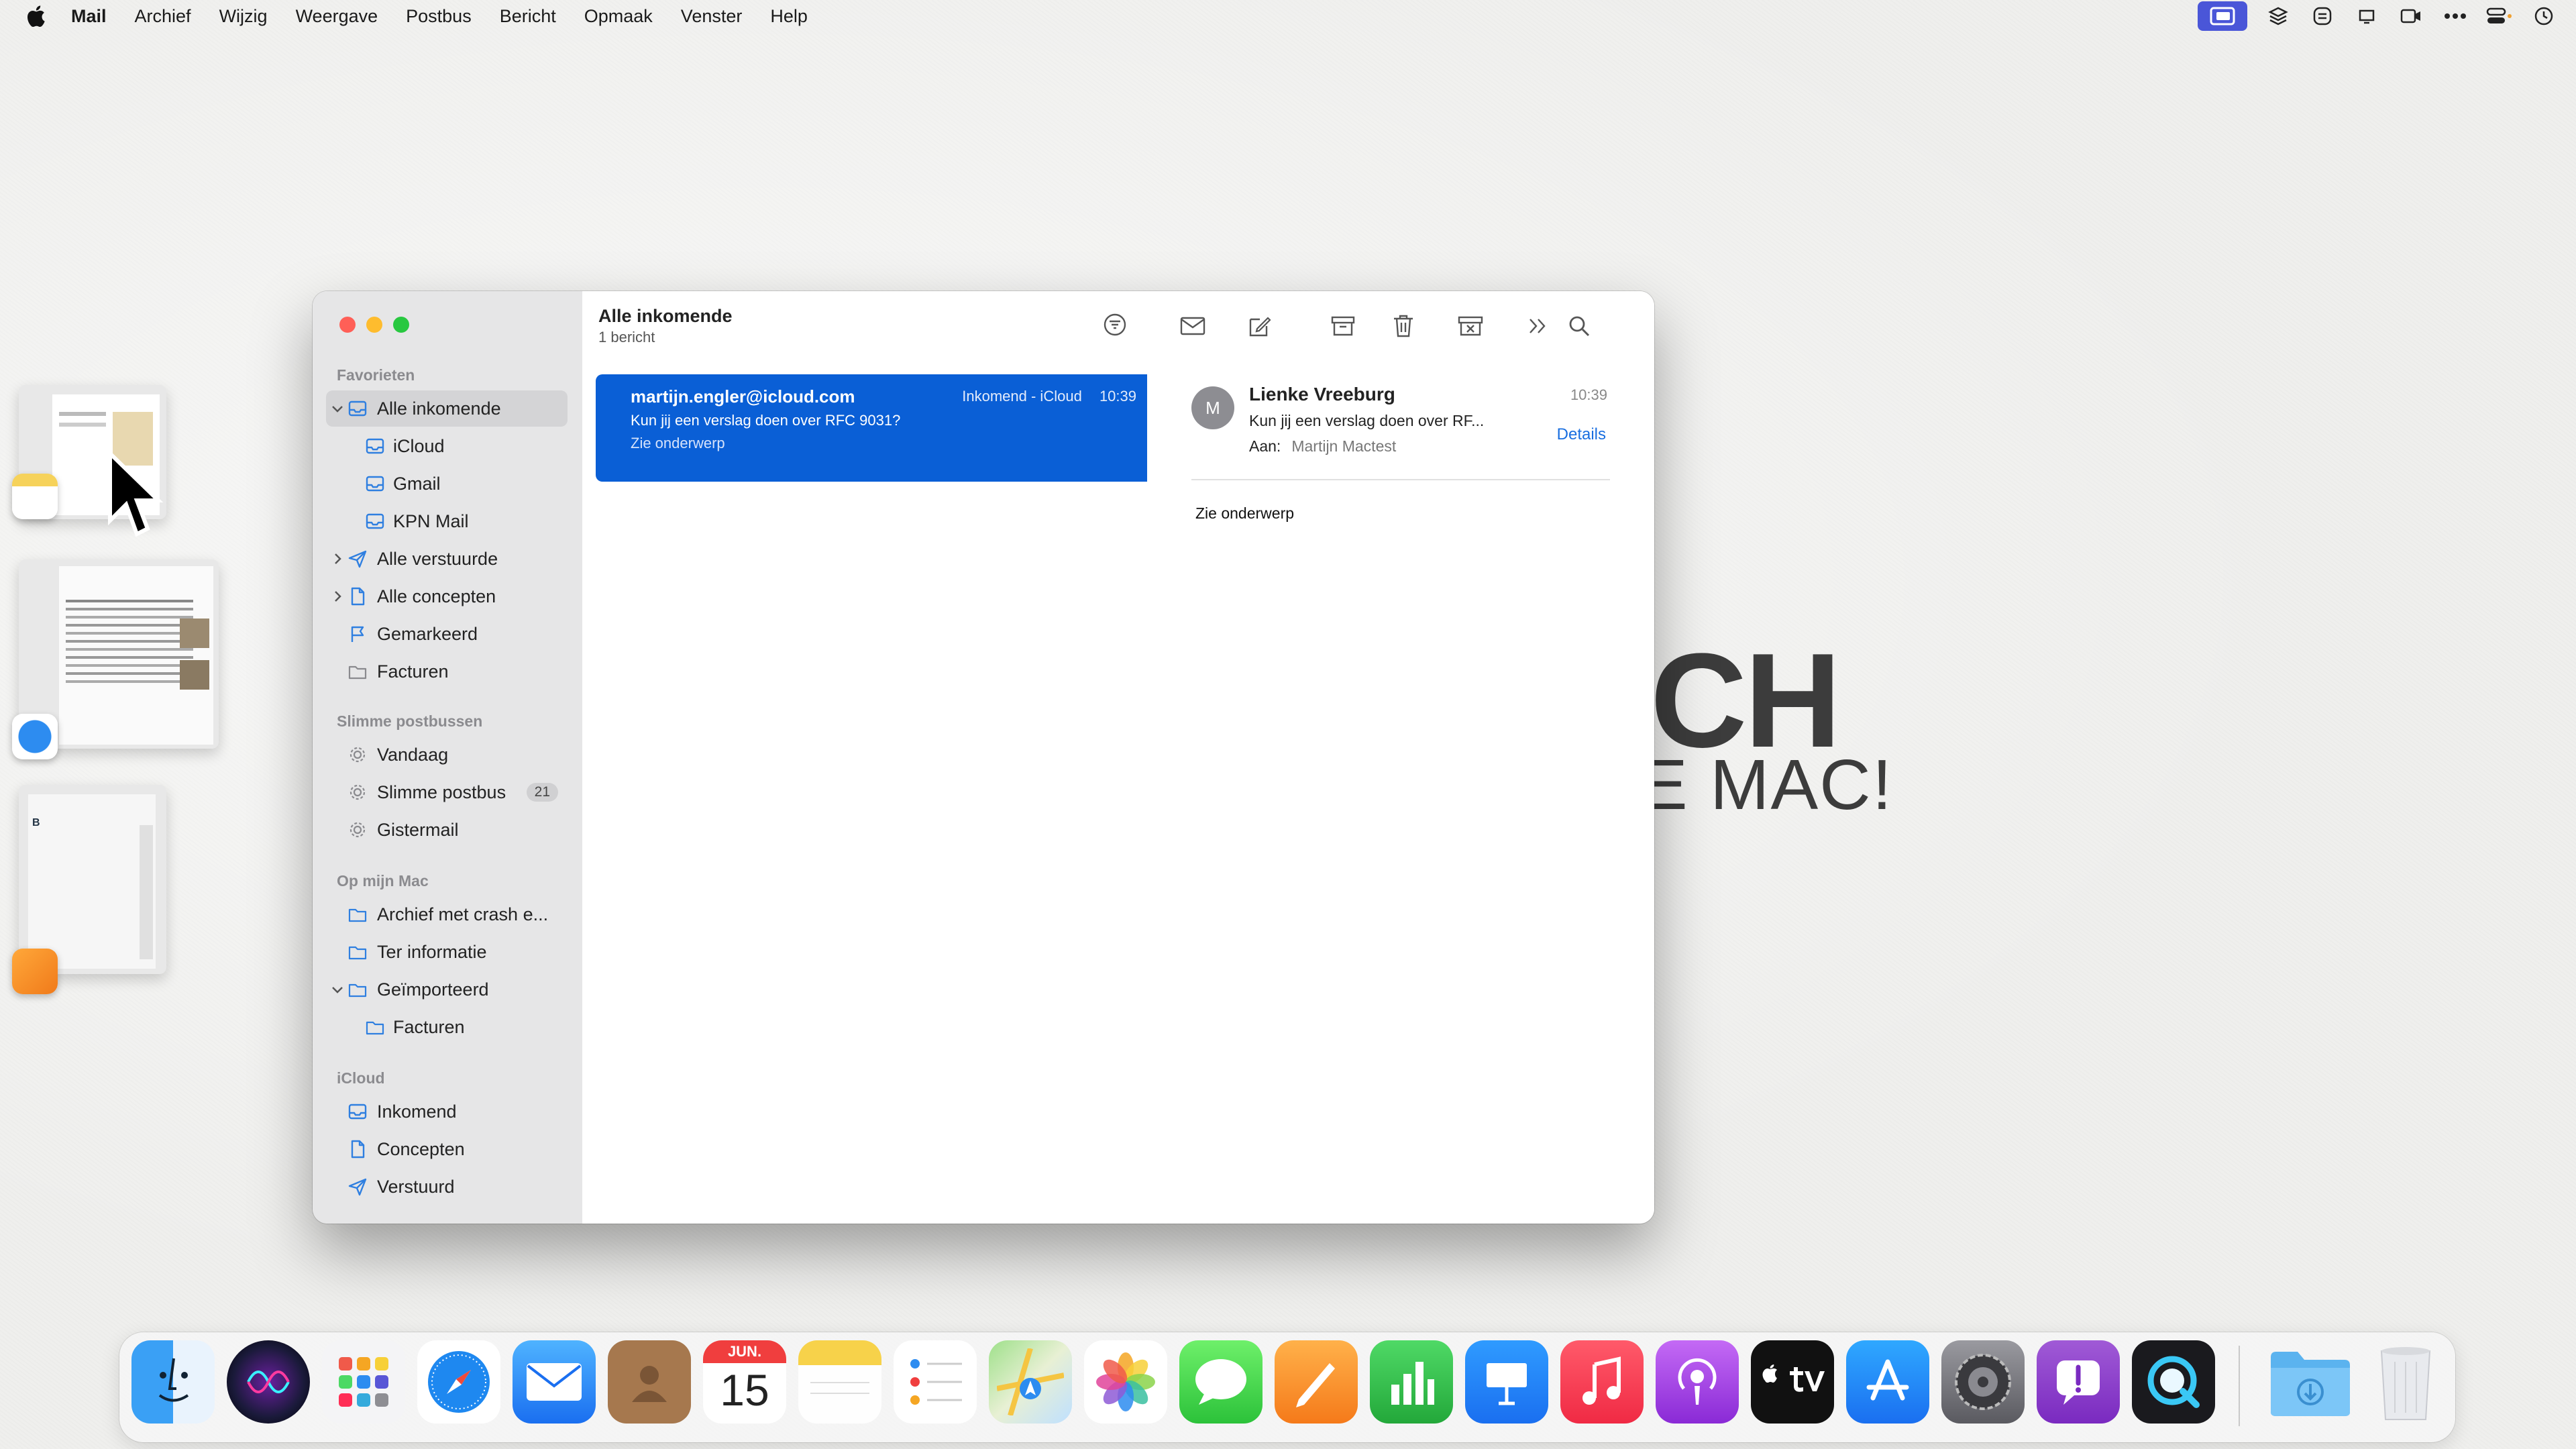 Image resolution: width=2576 pixels, height=1449 pixels. Describe the element at coordinates (2222, 16) in the screenshot. I see `stage-manager-icon` at that location.